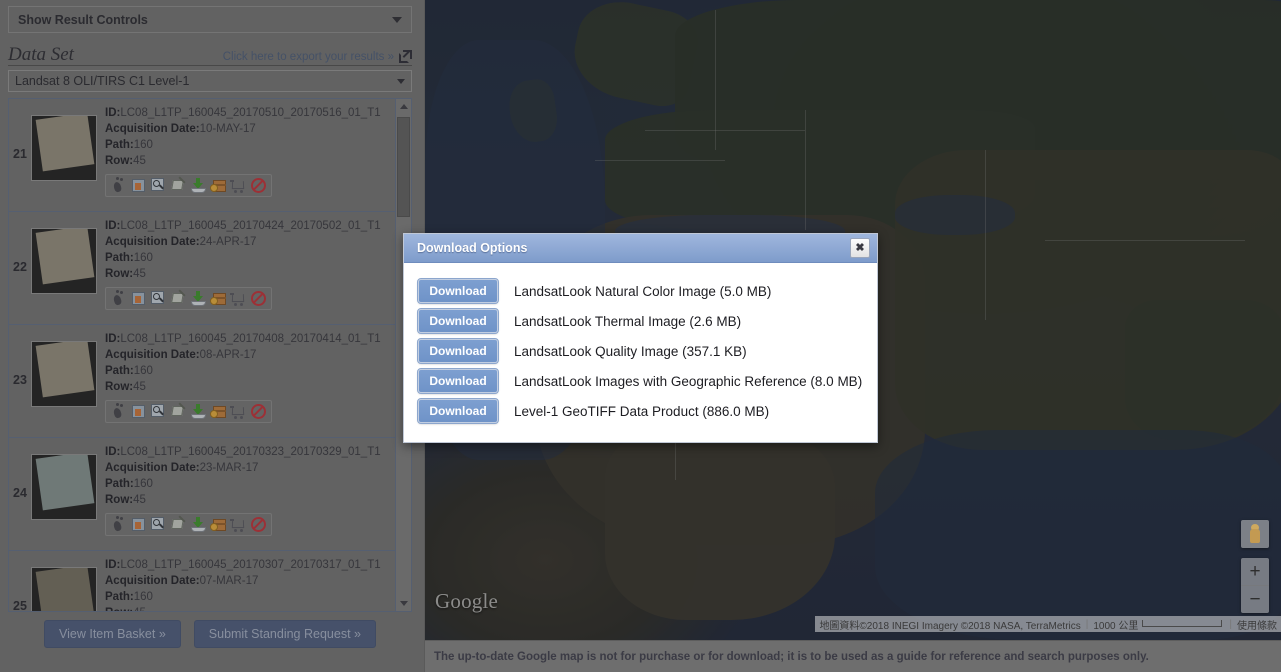  I want to click on result-index: 21, so click(20, 154).